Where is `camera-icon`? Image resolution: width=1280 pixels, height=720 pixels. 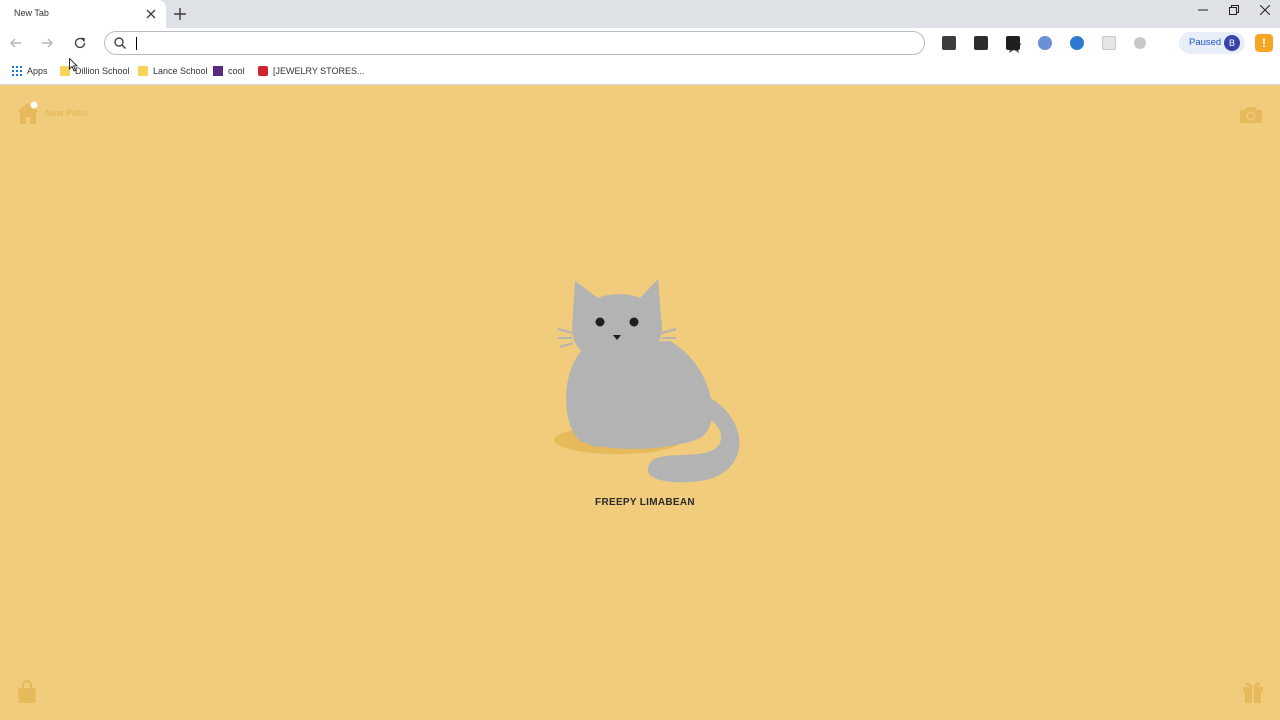
camera-icon is located at coordinates (1251, 115).